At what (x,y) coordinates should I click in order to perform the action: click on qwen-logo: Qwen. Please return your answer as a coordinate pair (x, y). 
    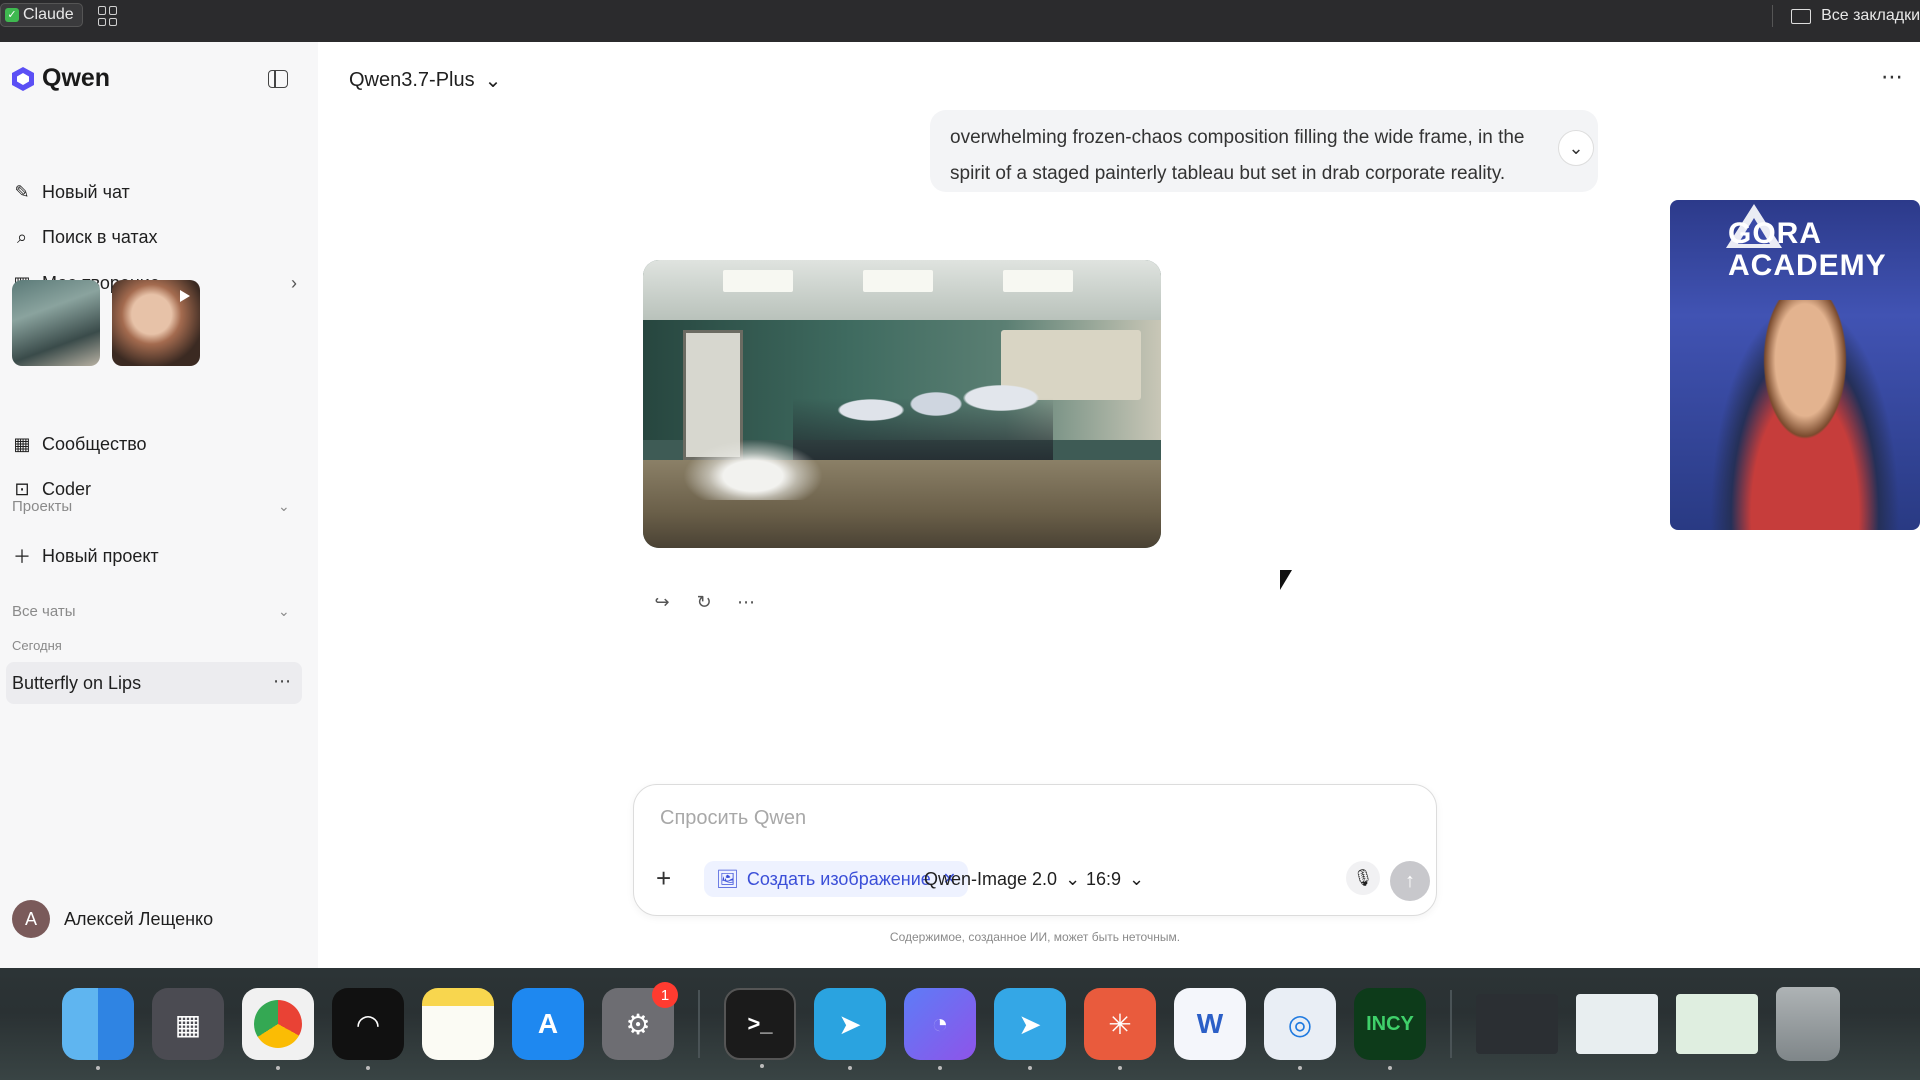
    Looking at the image, I should click on (60, 78).